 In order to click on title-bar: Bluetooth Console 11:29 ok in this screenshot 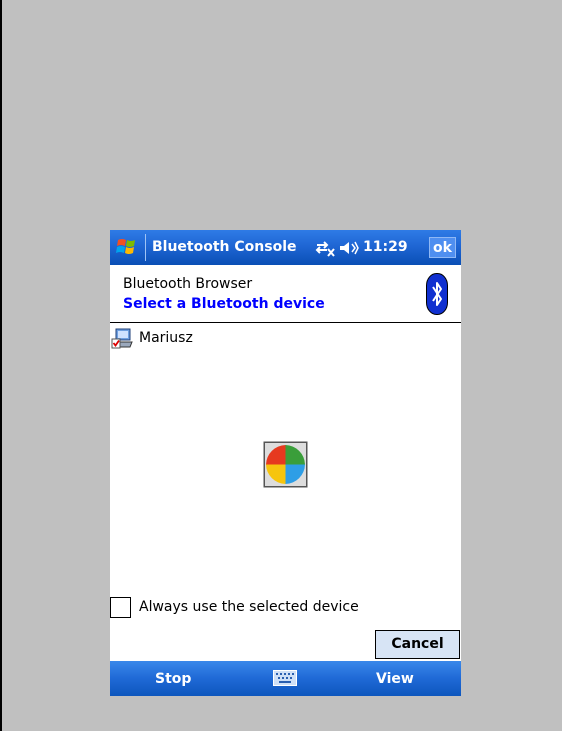, I will do `click(285, 247)`.